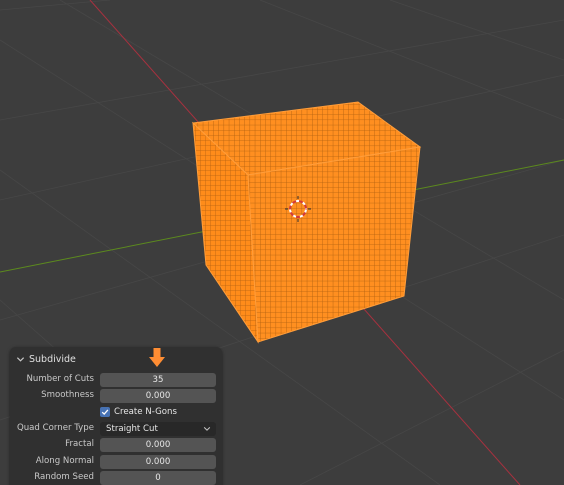 This screenshot has height=485, width=564. Describe the element at coordinates (145, 412) in the screenshot. I see `create-ngons-label: Create N-Gons` at that location.